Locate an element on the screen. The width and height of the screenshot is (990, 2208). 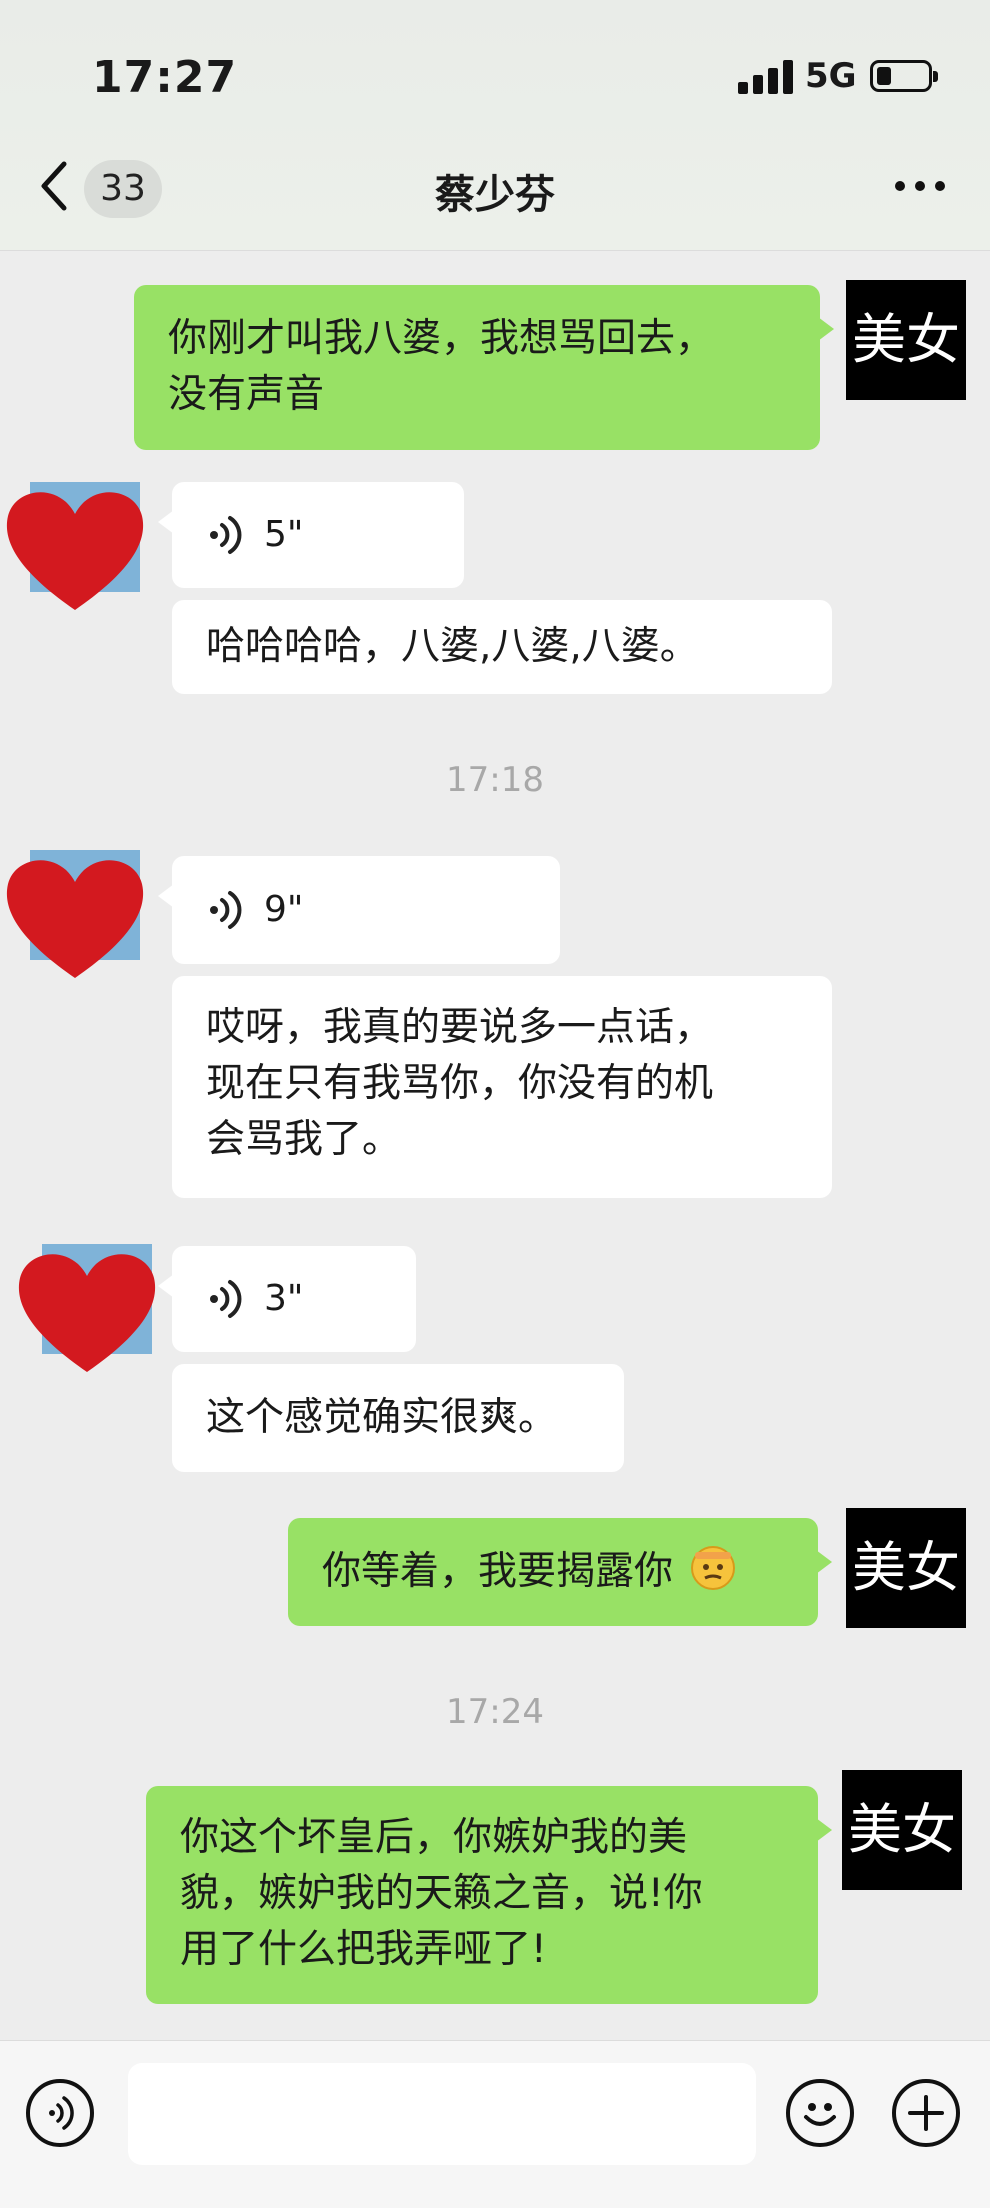
emoji-face-icon is located at coordinates (820, 2114).